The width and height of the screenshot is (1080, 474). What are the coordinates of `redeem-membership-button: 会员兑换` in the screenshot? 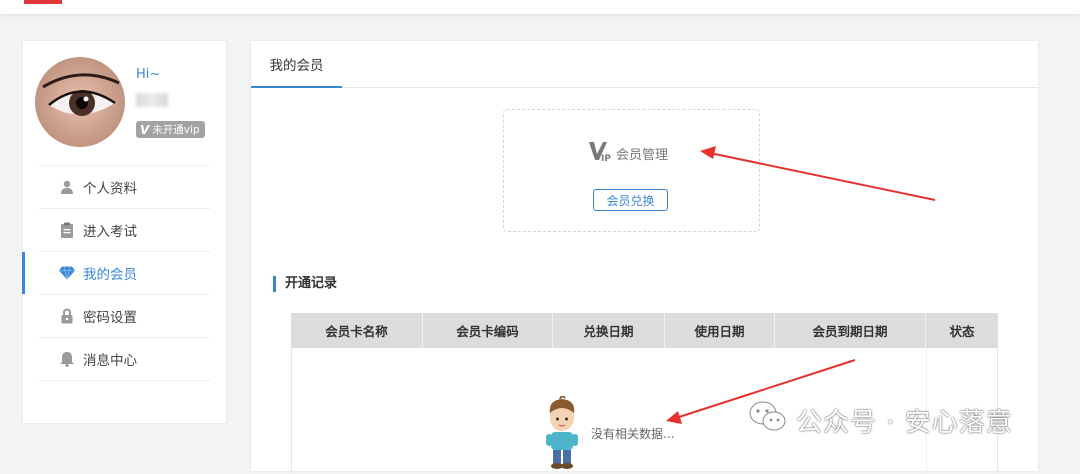 It's located at (630, 200).